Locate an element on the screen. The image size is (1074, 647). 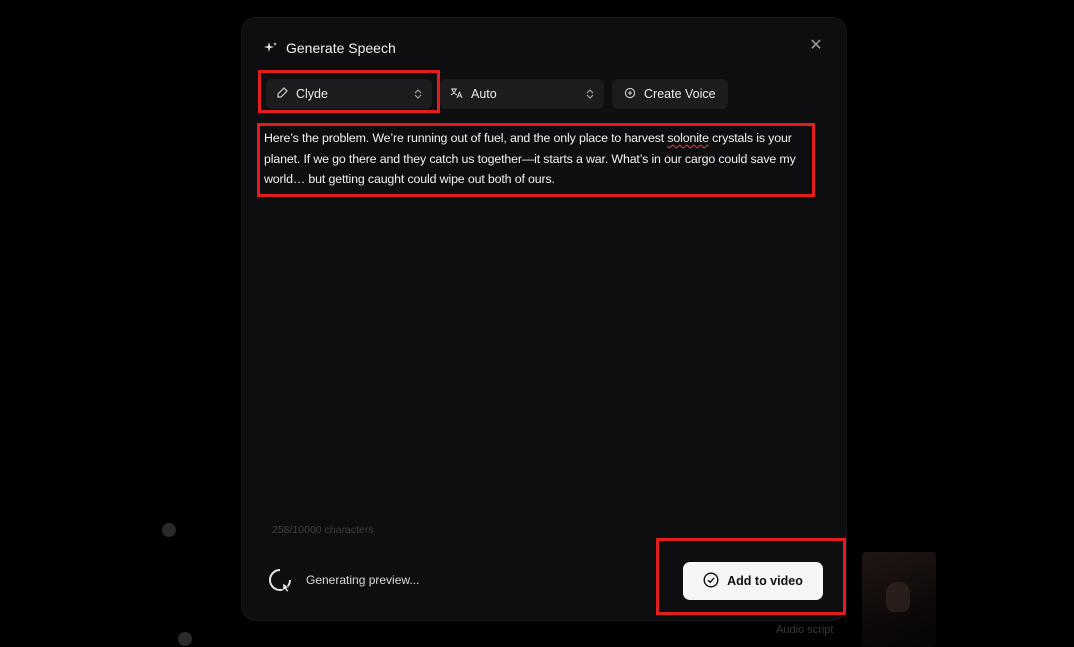
close-button: ✕ is located at coordinates (816, 46).